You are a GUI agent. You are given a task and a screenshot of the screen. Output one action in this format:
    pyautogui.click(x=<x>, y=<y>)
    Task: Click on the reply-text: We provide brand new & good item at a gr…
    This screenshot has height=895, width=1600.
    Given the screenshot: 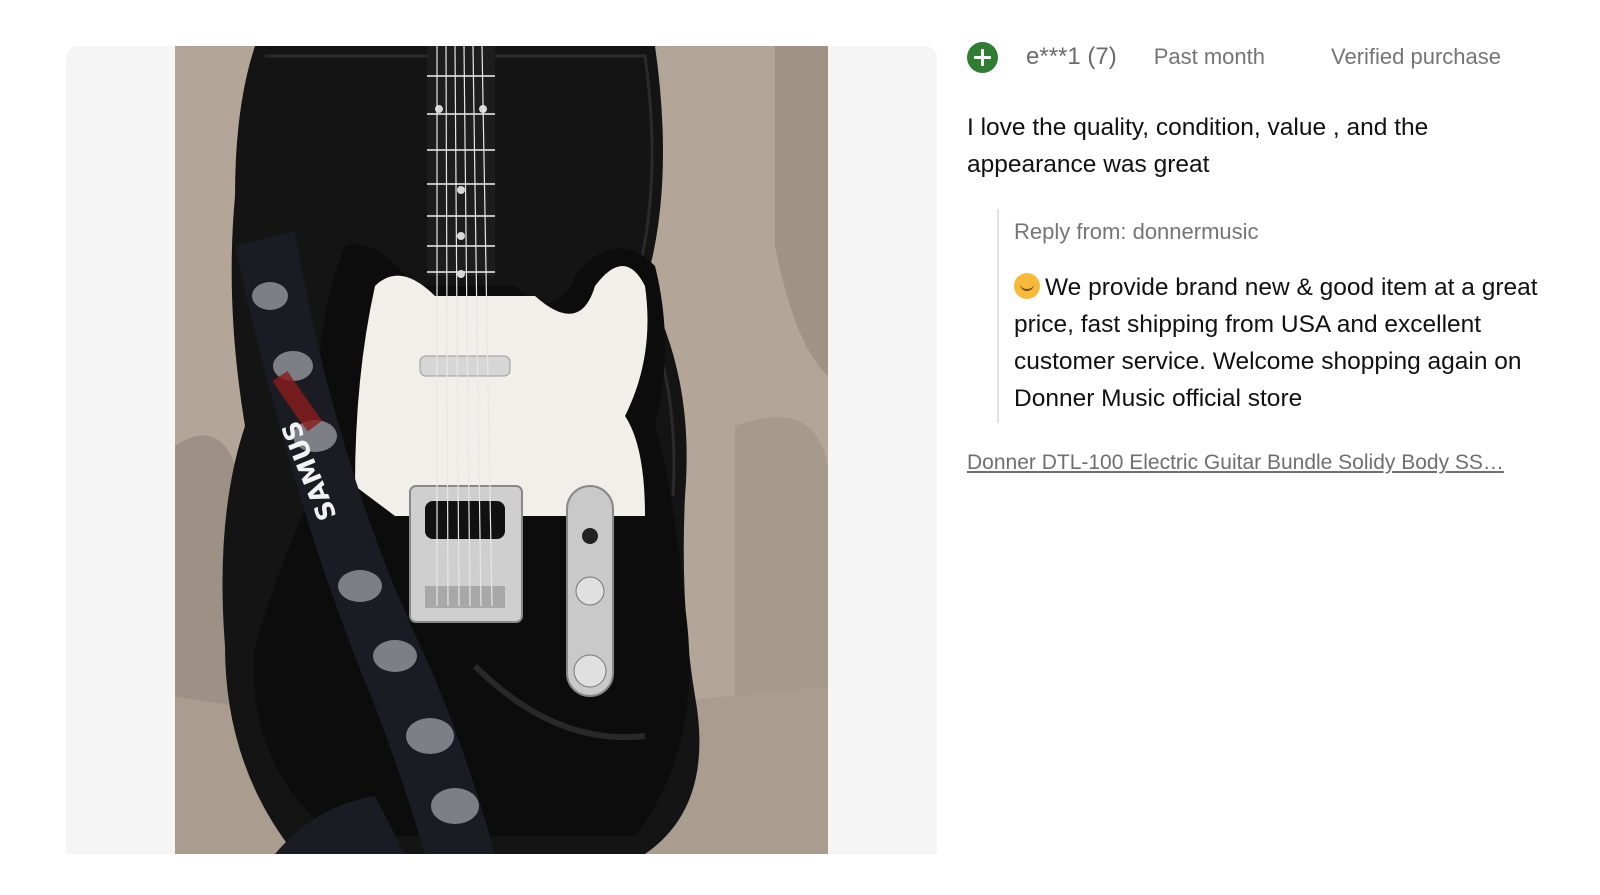 What is the action you would take?
    pyautogui.click(x=1276, y=343)
    